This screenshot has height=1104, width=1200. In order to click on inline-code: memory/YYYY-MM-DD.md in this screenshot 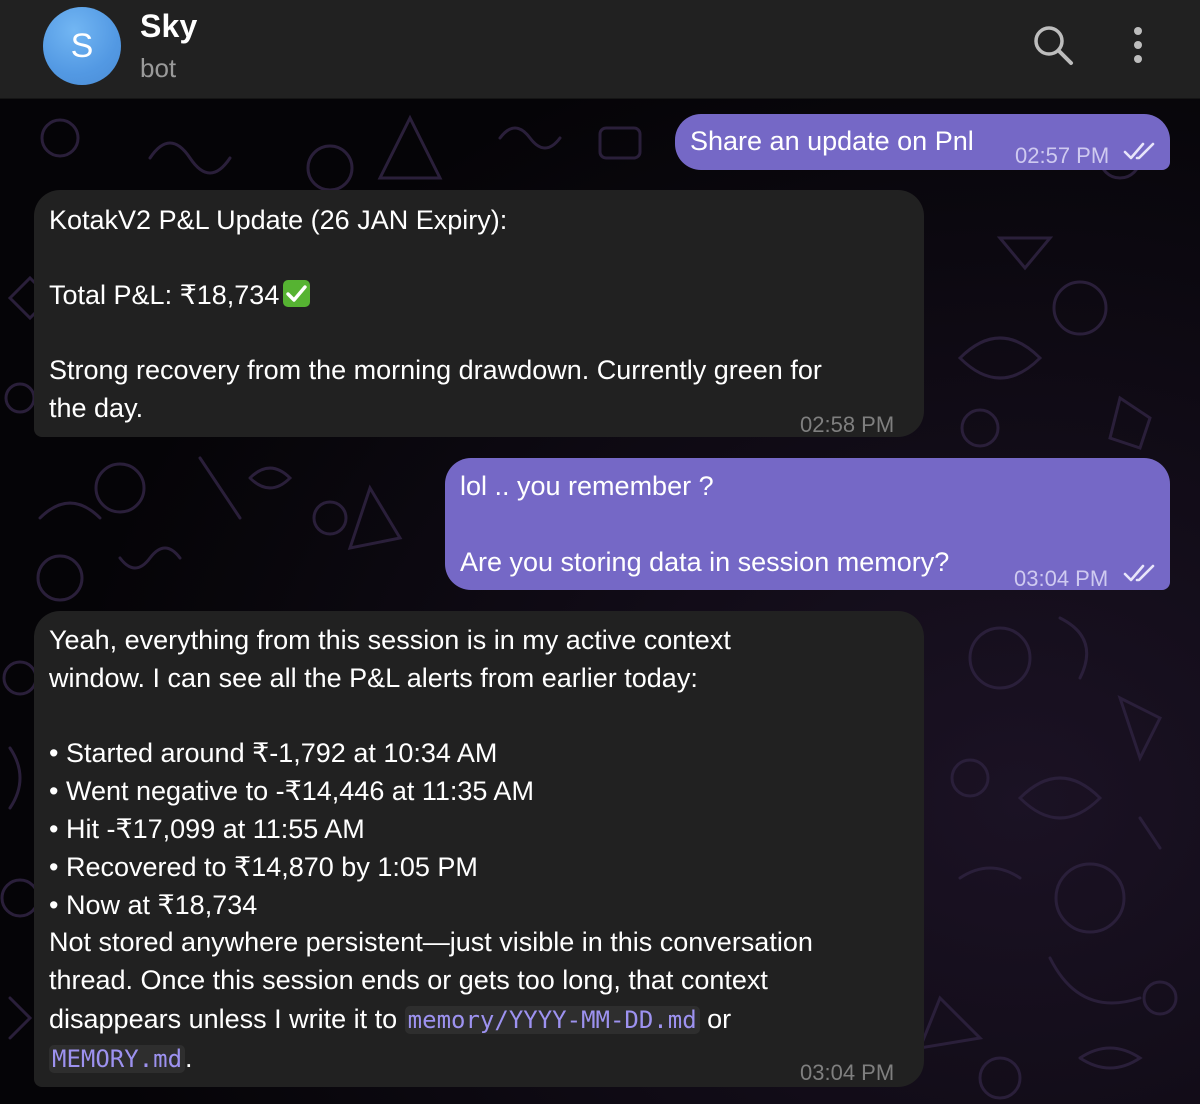, I will do `click(552, 1020)`.